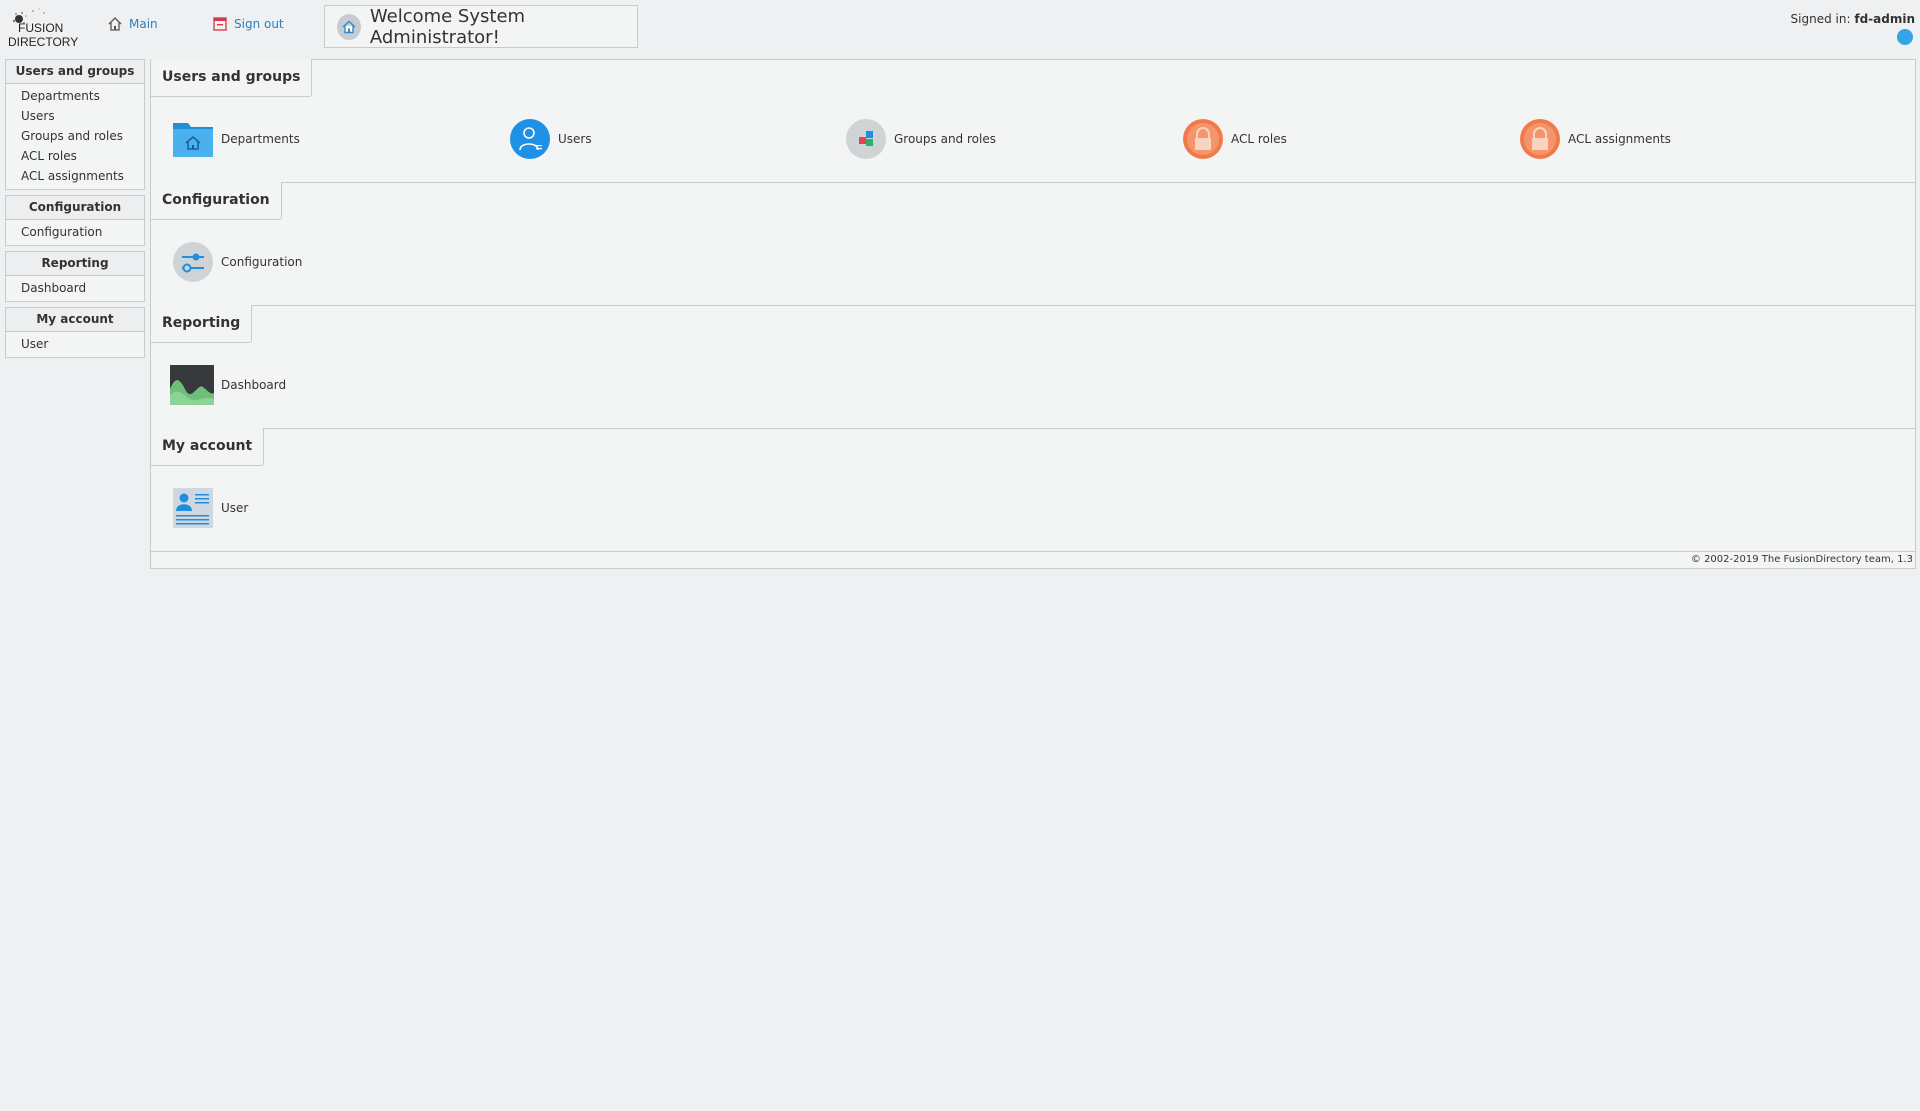 Image resolution: width=1920 pixels, height=1111 pixels. I want to click on tile-label: Departments, so click(260, 139).